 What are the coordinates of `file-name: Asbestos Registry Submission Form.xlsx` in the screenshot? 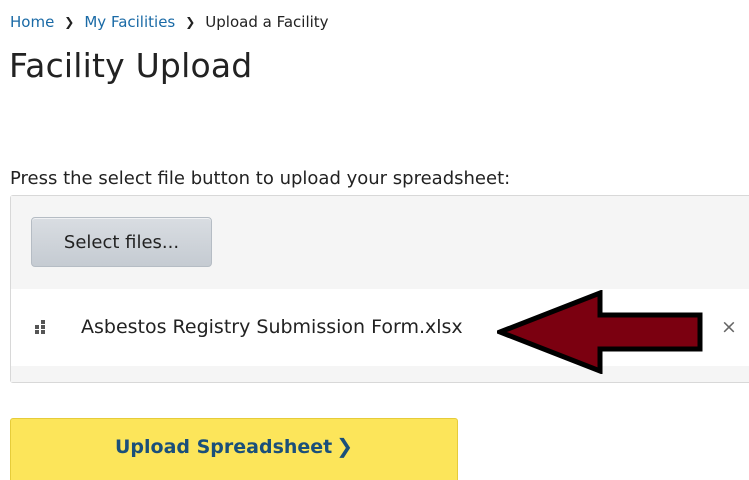 It's located at (272, 327).